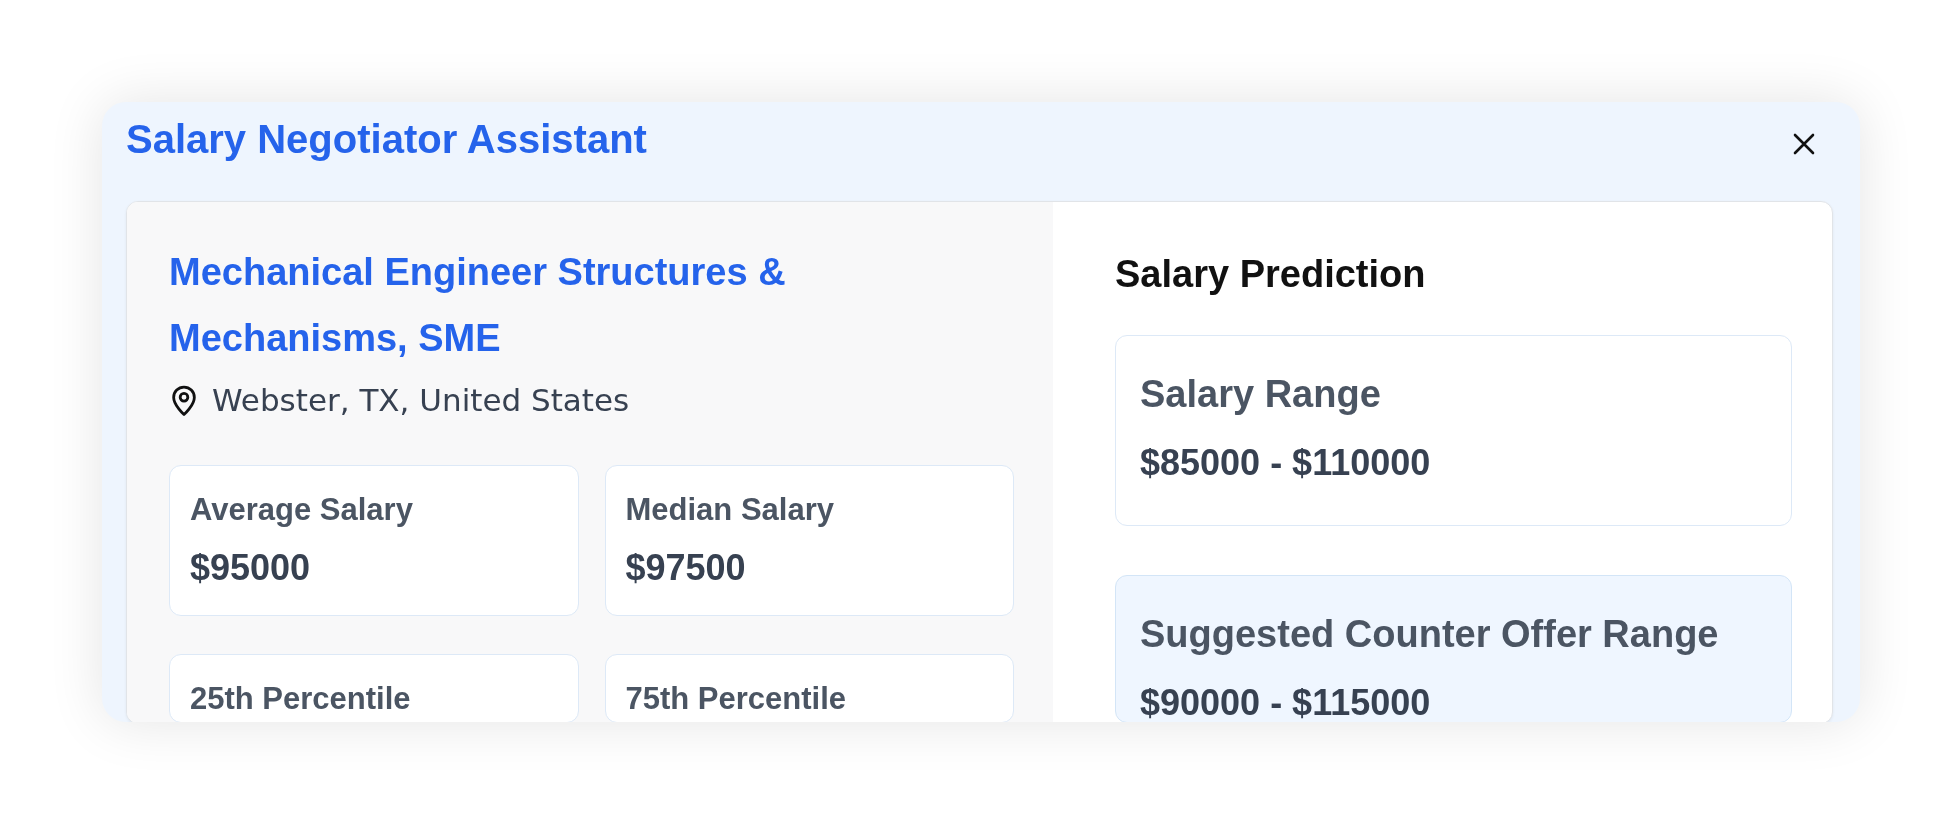  Describe the element at coordinates (301, 699) in the screenshot. I see `stat-label: 25th Percentile` at that location.